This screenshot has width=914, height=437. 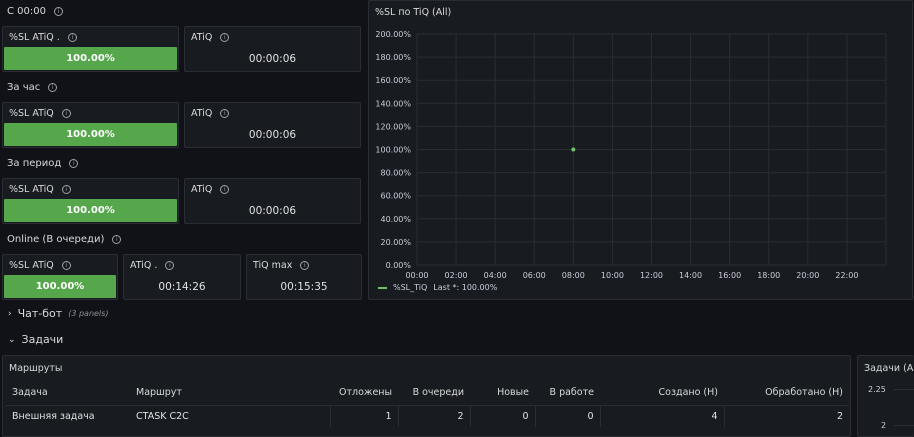 What do you see at coordinates (273, 265) in the screenshot?
I see `panel-title: TiQ max` at bounding box center [273, 265].